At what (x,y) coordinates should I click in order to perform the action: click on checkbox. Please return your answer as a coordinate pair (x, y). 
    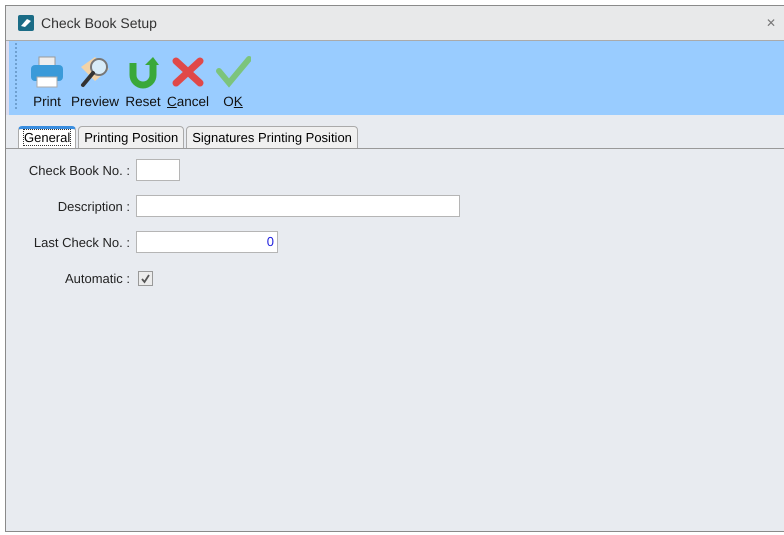
    Looking at the image, I should click on (145, 278).